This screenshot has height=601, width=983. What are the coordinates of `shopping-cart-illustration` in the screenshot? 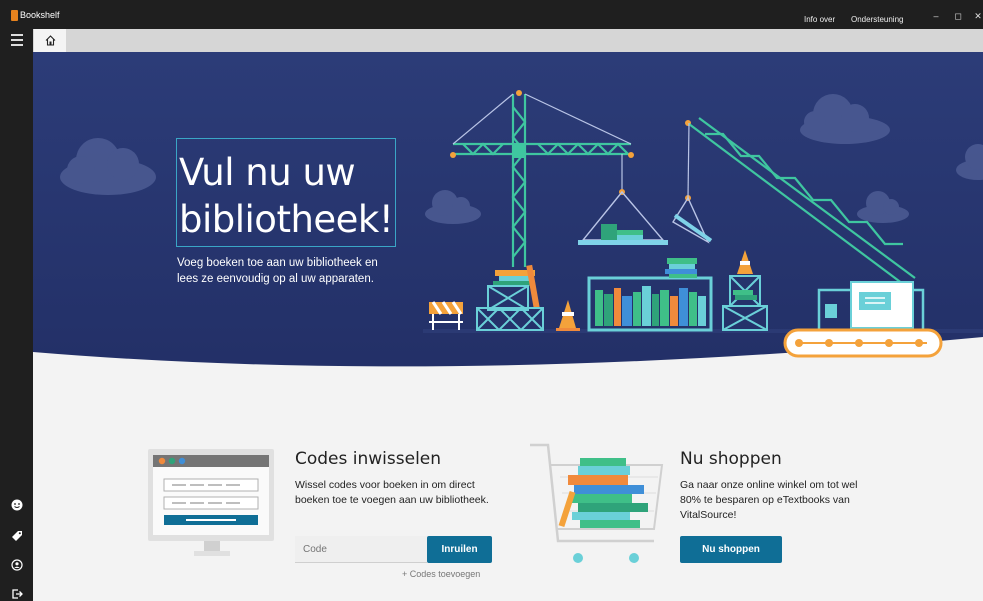 It's located at (597, 503).